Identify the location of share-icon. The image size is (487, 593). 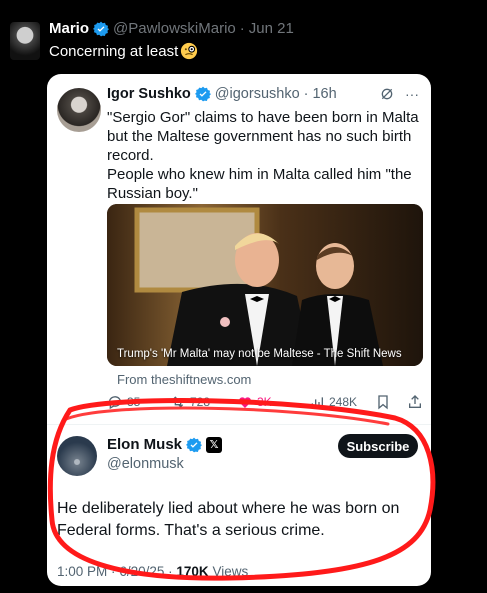
(415, 401).